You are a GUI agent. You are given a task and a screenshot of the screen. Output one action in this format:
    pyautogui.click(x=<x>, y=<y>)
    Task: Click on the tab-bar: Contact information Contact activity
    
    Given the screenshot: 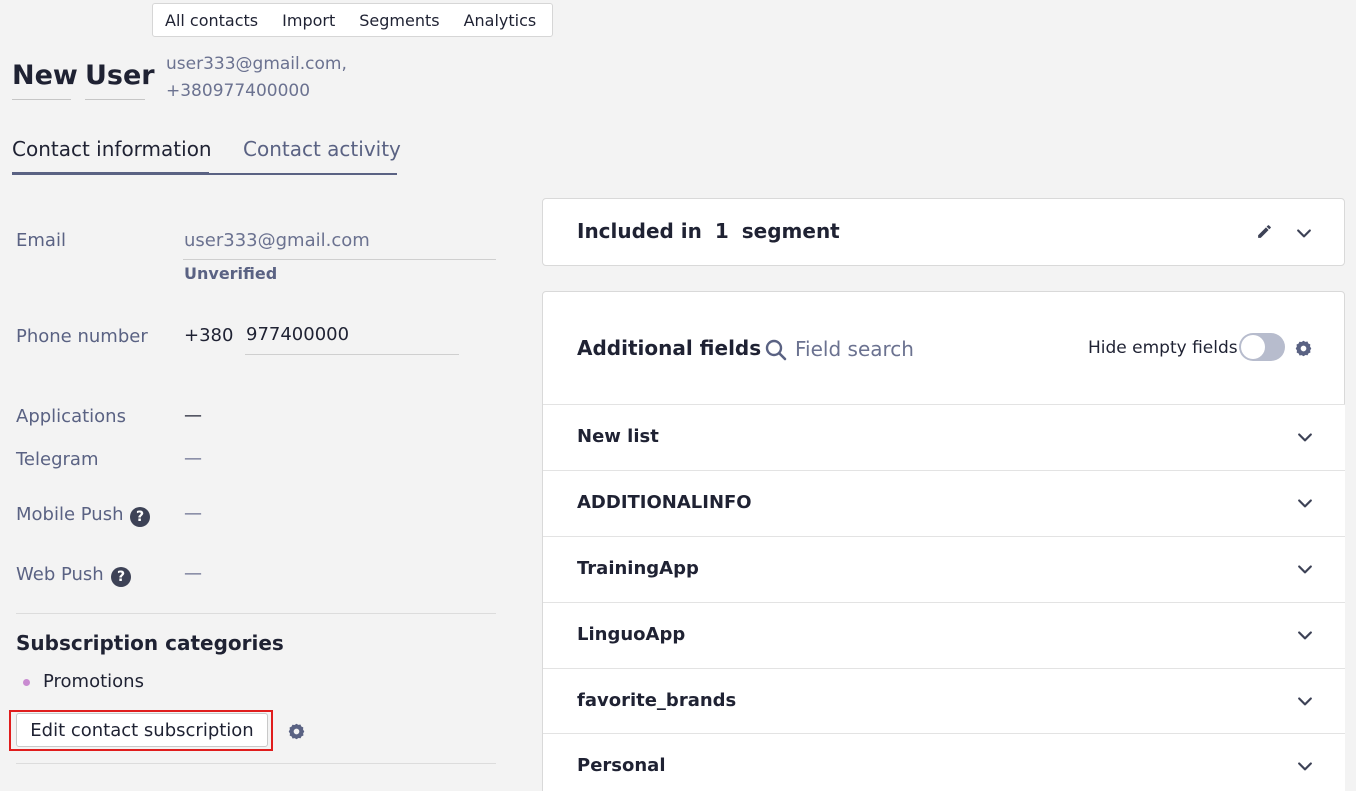 What is the action you would take?
    pyautogui.click(x=206, y=154)
    